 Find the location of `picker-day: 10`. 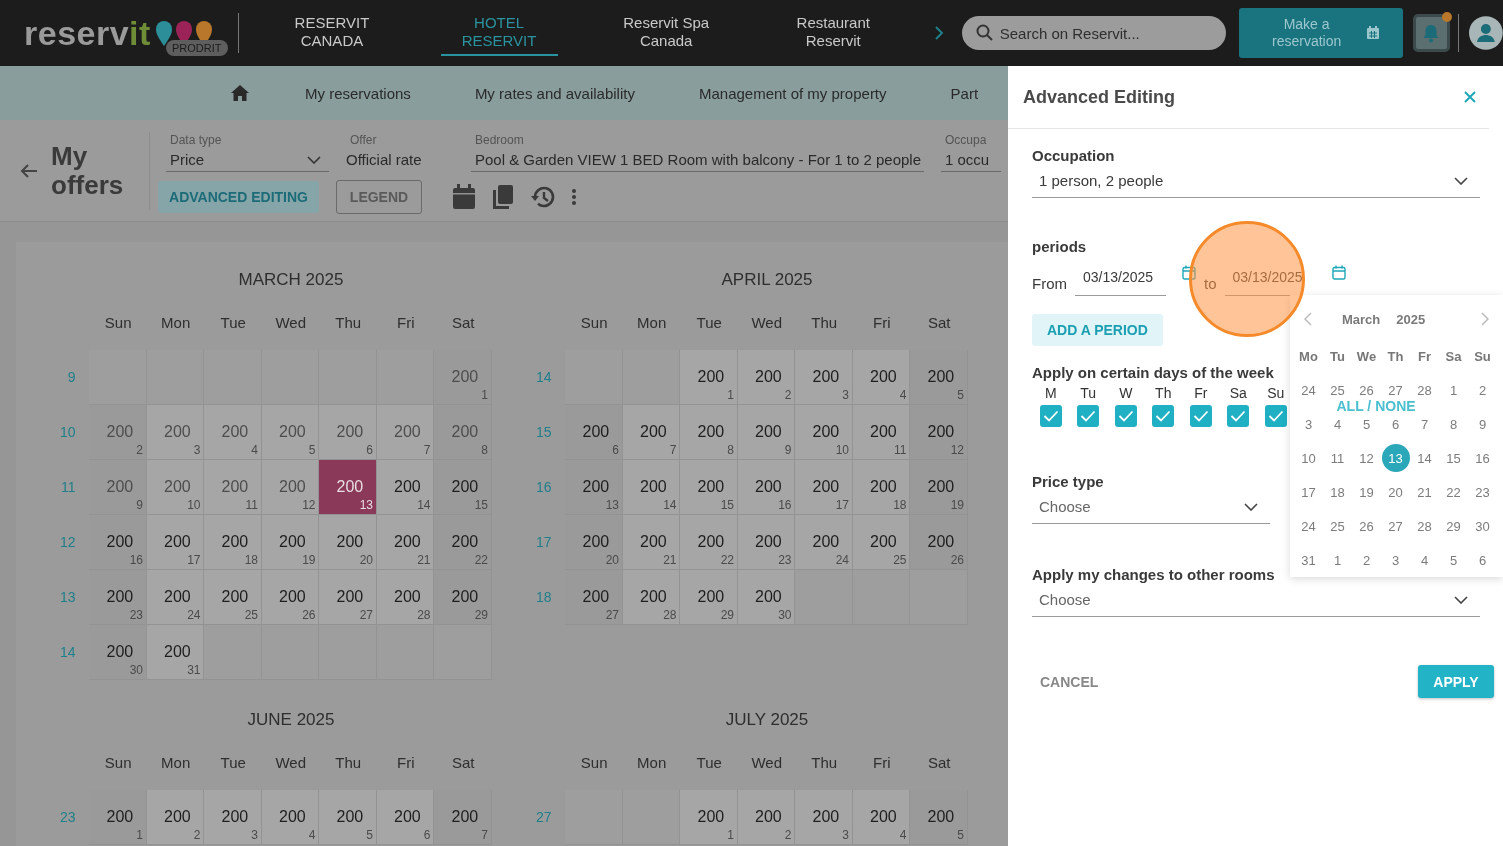

picker-day: 10 is located at coordinates (1308, 458).